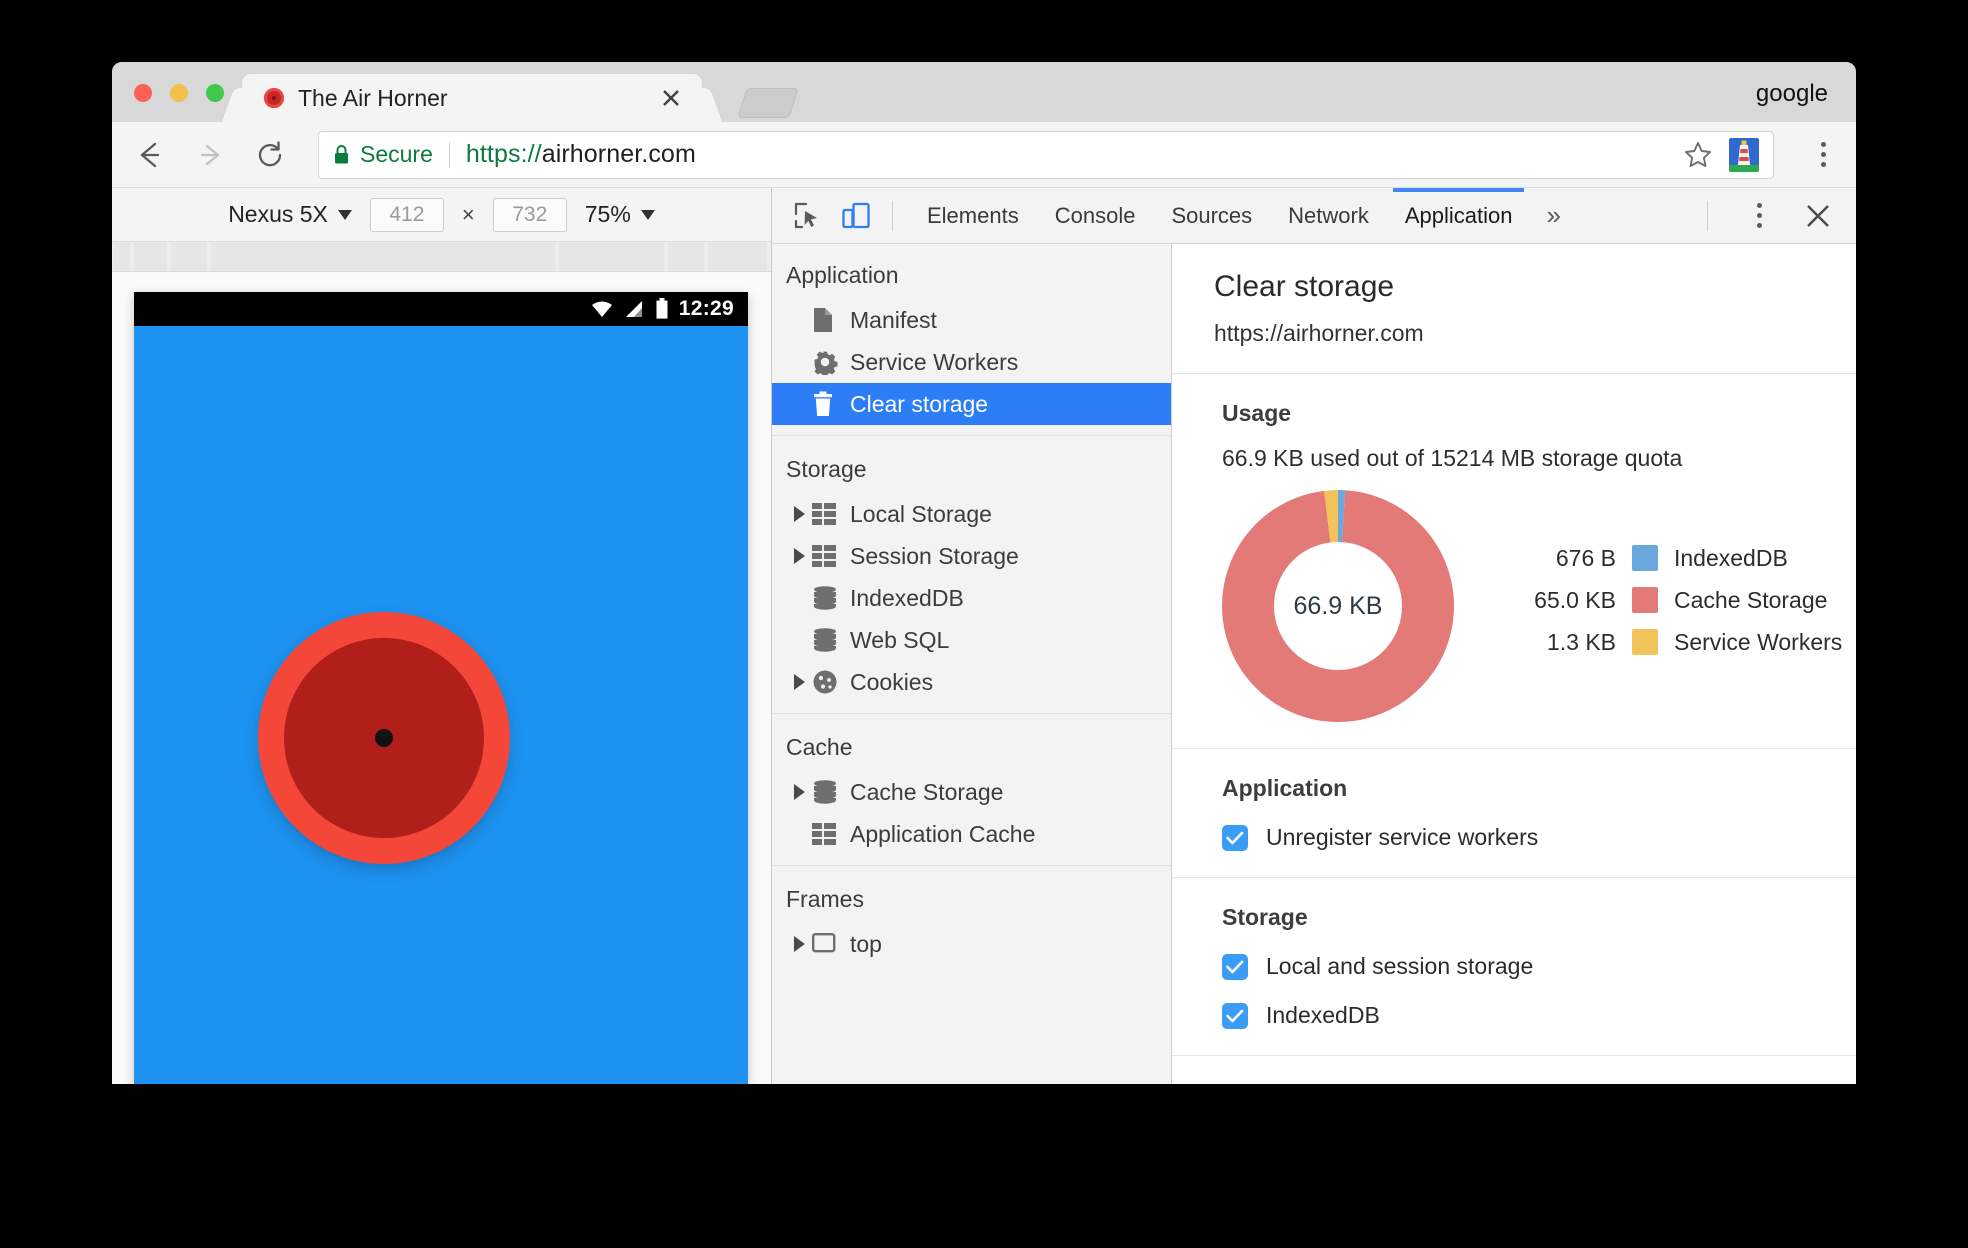 This screenshot has width=1968, height=1248. I want to click on air-horn-center-dot, so click(384, 738).